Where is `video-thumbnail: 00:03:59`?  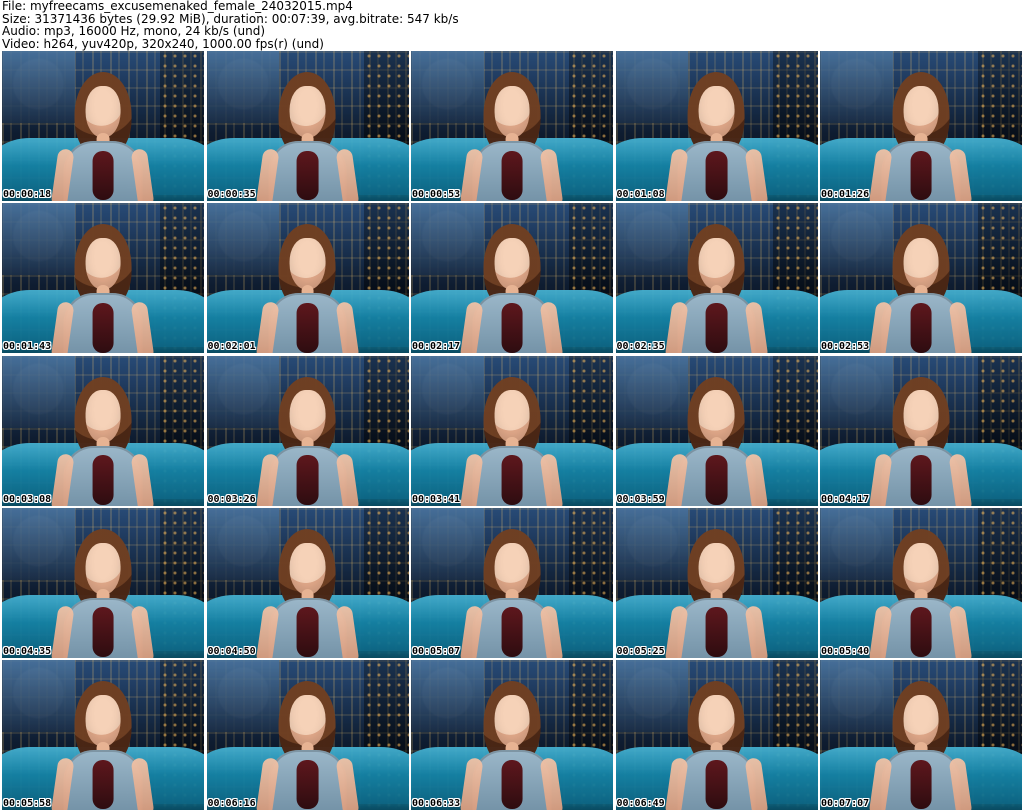 video-thumbnail: 00:03:59 is located at coordinates (716, 430).